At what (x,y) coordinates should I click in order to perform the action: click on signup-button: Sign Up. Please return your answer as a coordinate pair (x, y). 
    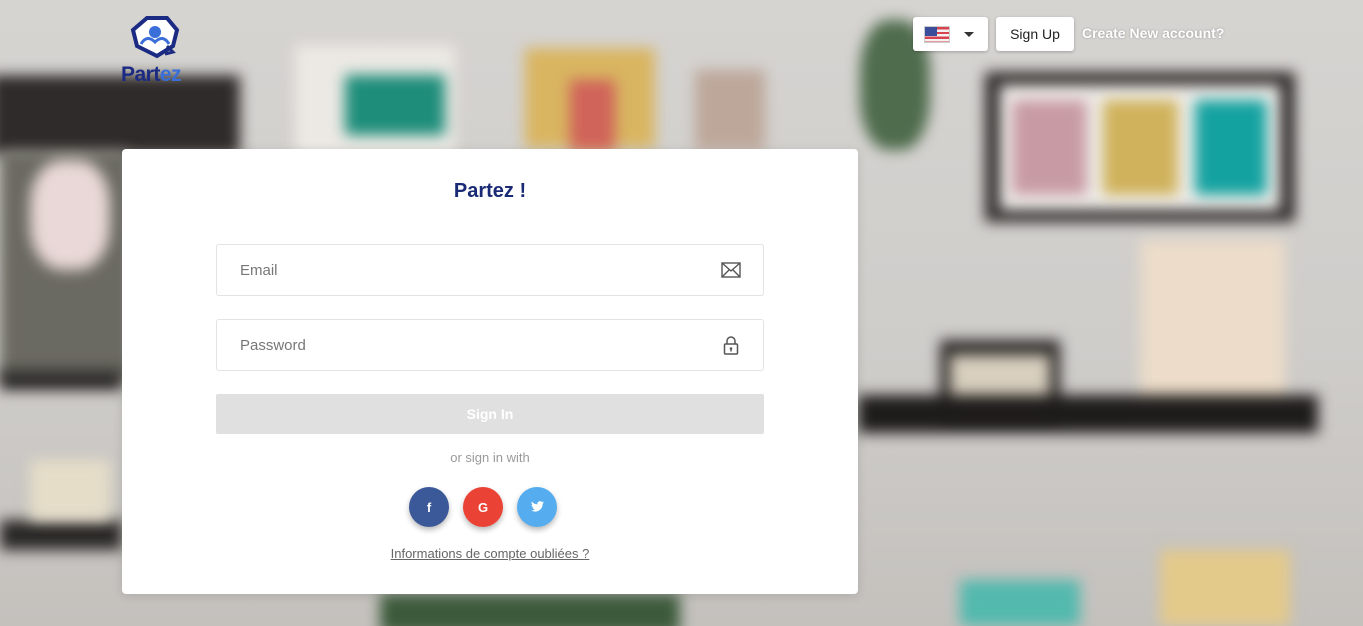
    Looking at the image, I should click on (1035, 34).